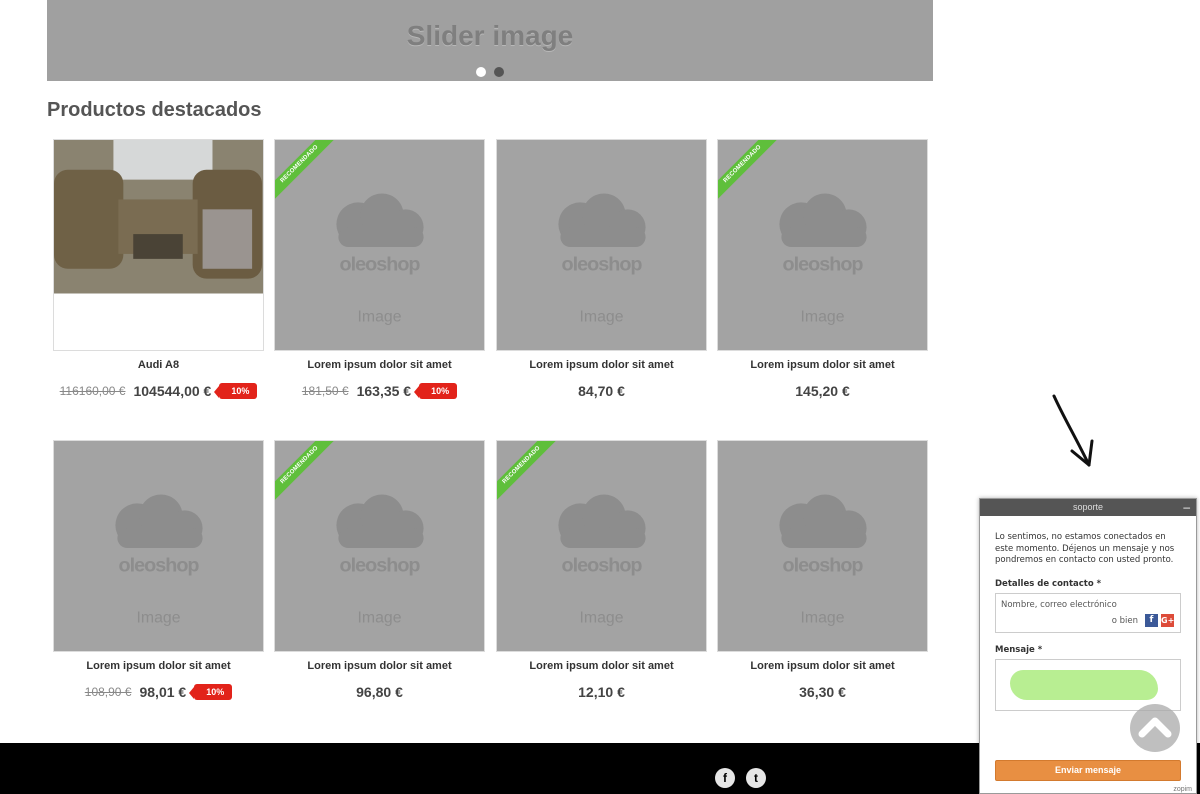  What do you see at coordinates (490, 73) in the screenshot?
I see `slider-dots` at bounding box center [490, 73].